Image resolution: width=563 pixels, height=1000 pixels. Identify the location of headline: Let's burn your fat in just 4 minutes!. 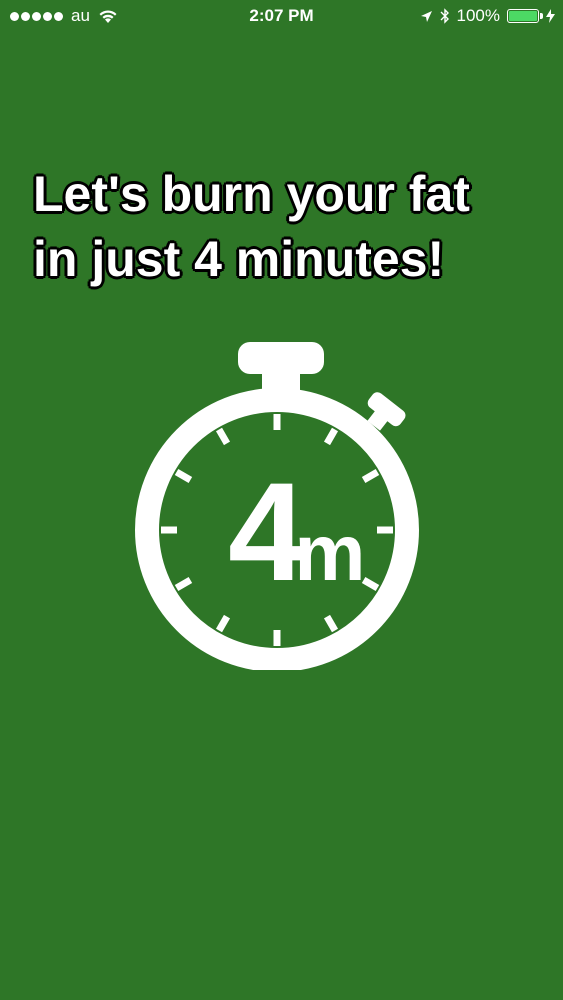
(287, 227).